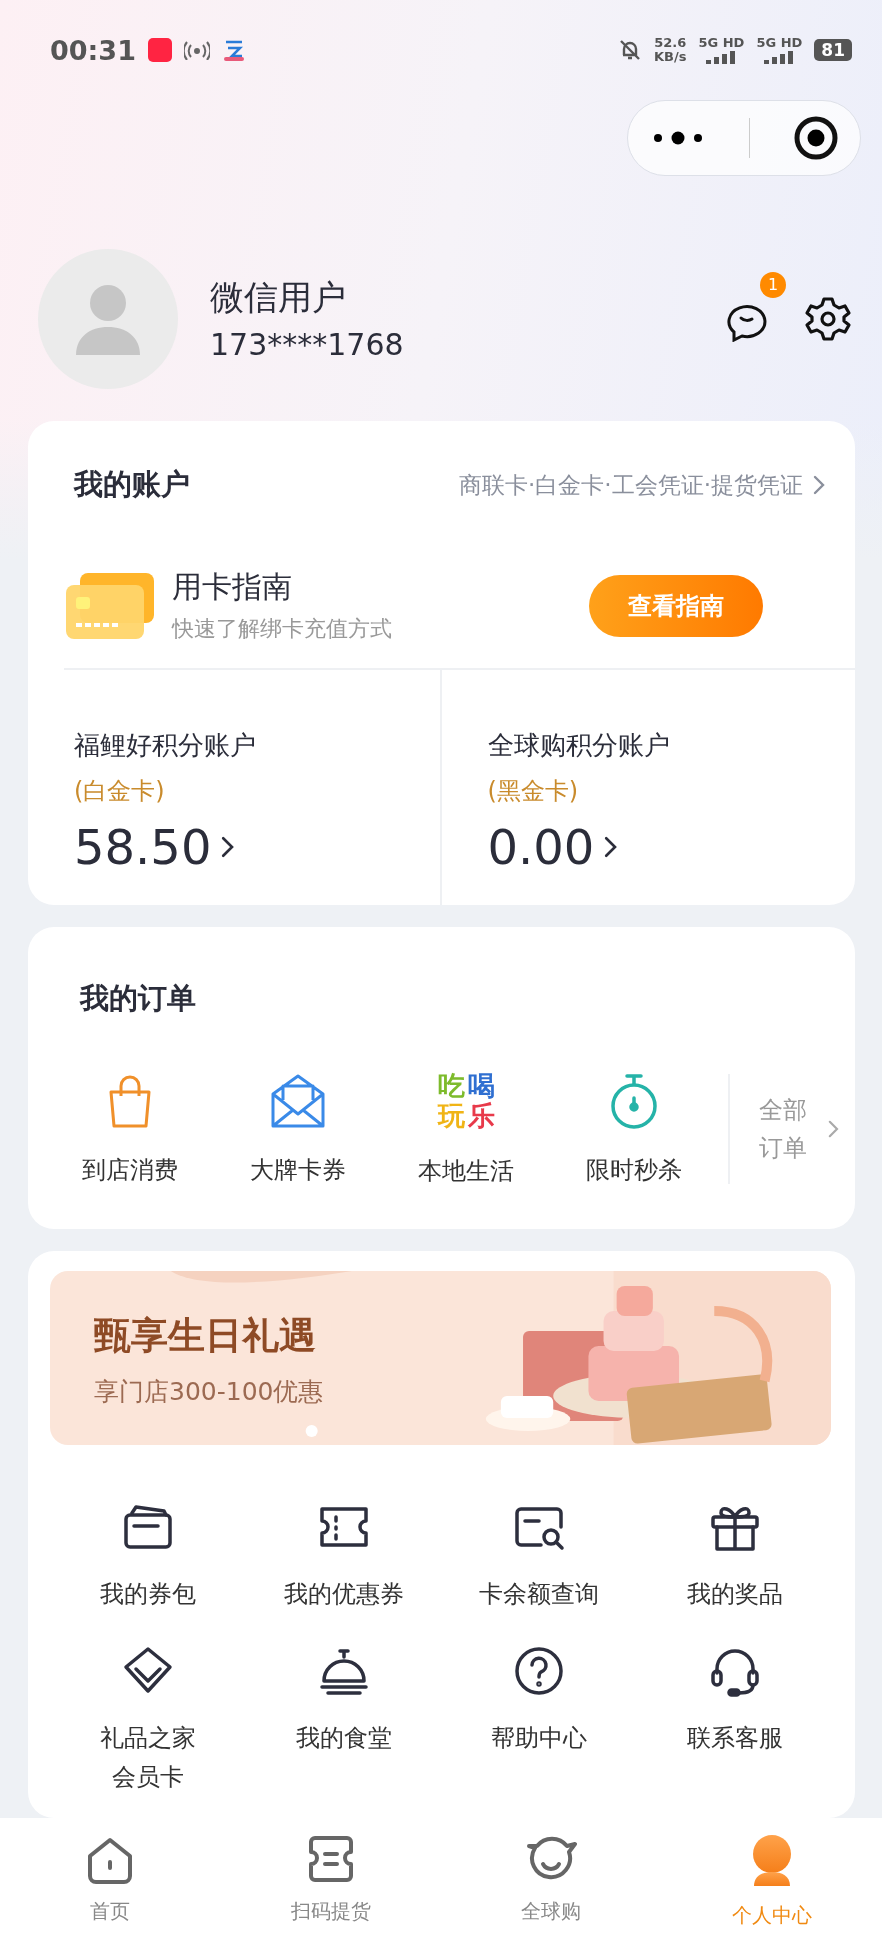 The image size is (882, 1959). What do you see at coordinates (307, 344) in the screenshot?
I see `phone-number: 173****1768` at bounding box center [307, 344].